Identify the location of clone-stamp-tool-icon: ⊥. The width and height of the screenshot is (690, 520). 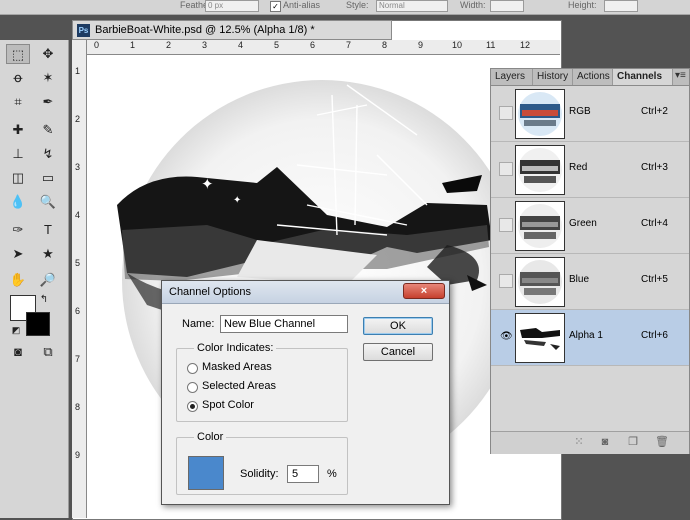
(18, 154).